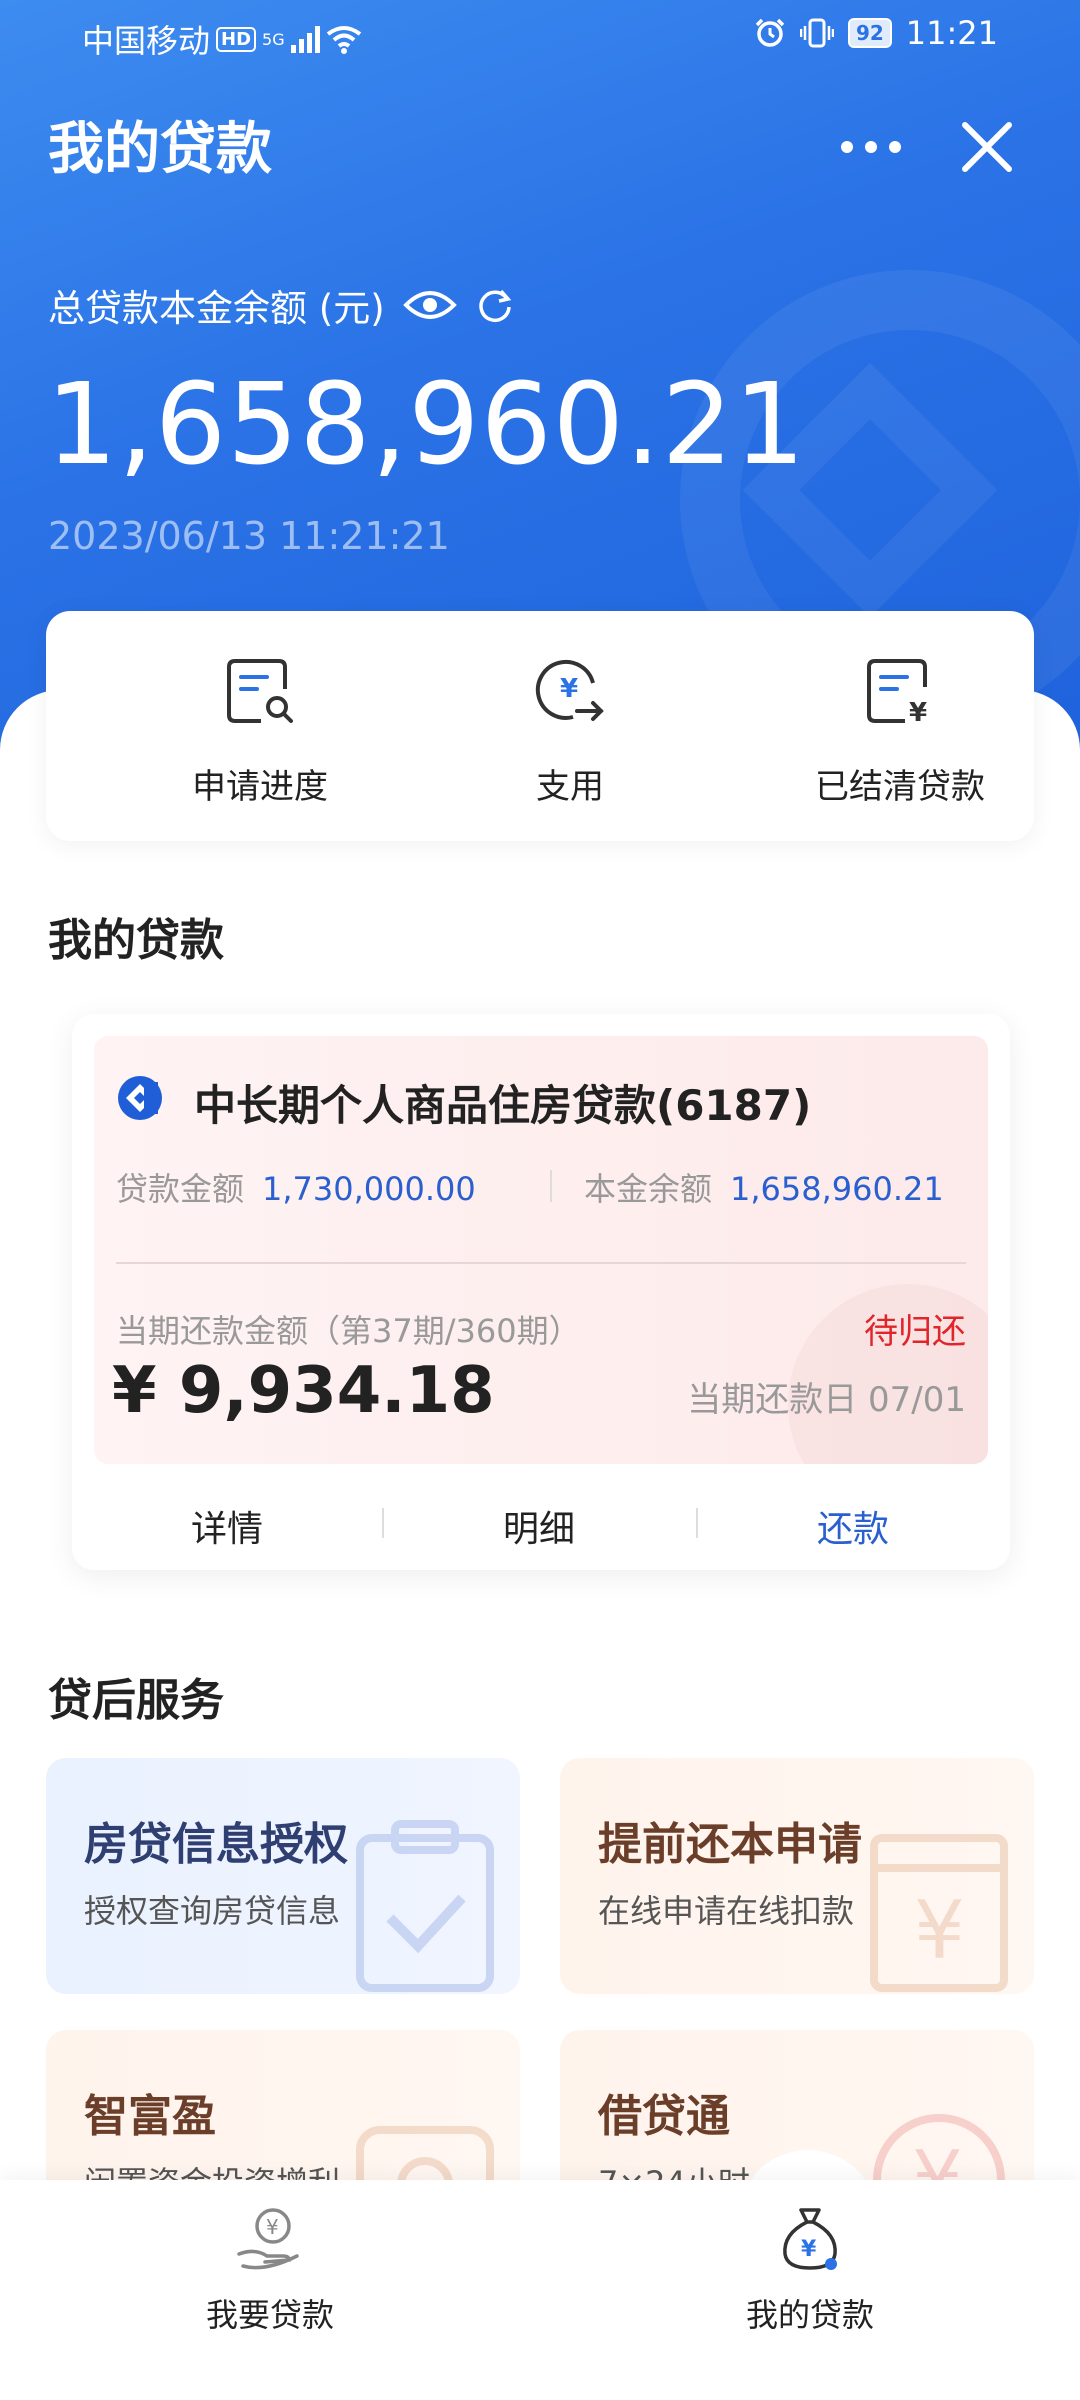 The width and height of the screenshot is (1080, 2400). What do you see at coordinates (726, 1911) in the screenshot?
I see `service-subtitle: 在线申请在线扣款` at bounding box center [726, 1911].